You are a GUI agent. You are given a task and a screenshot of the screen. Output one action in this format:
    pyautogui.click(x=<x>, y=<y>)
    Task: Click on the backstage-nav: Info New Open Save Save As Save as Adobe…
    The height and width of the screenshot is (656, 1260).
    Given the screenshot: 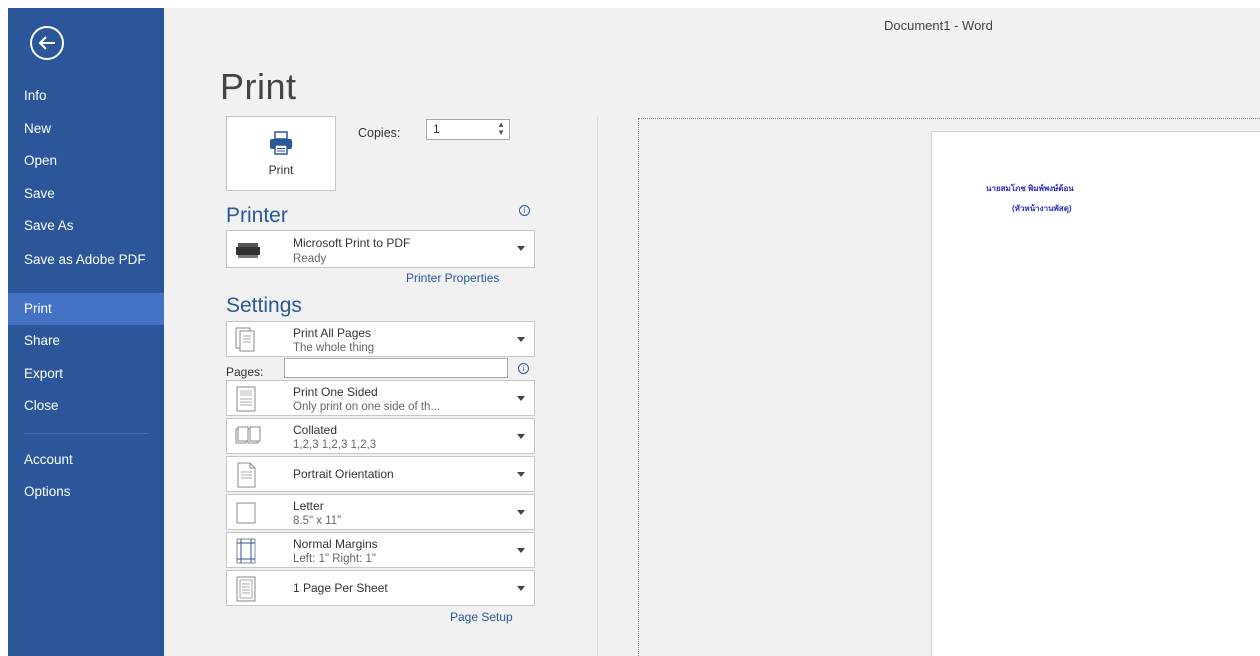 What is the action you would take?
    pyautogui.click(x=86, y=332)
    